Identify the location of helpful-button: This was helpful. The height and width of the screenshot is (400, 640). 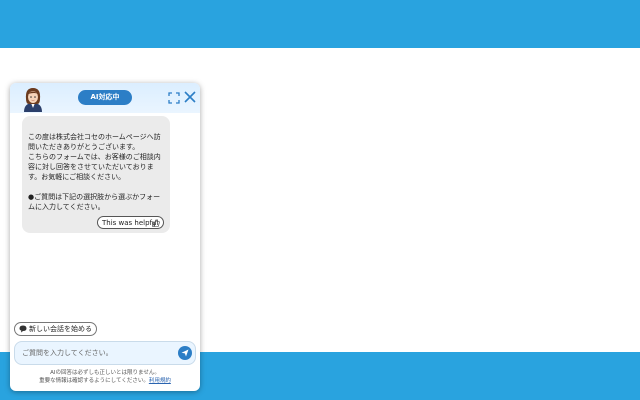
(130, 222).